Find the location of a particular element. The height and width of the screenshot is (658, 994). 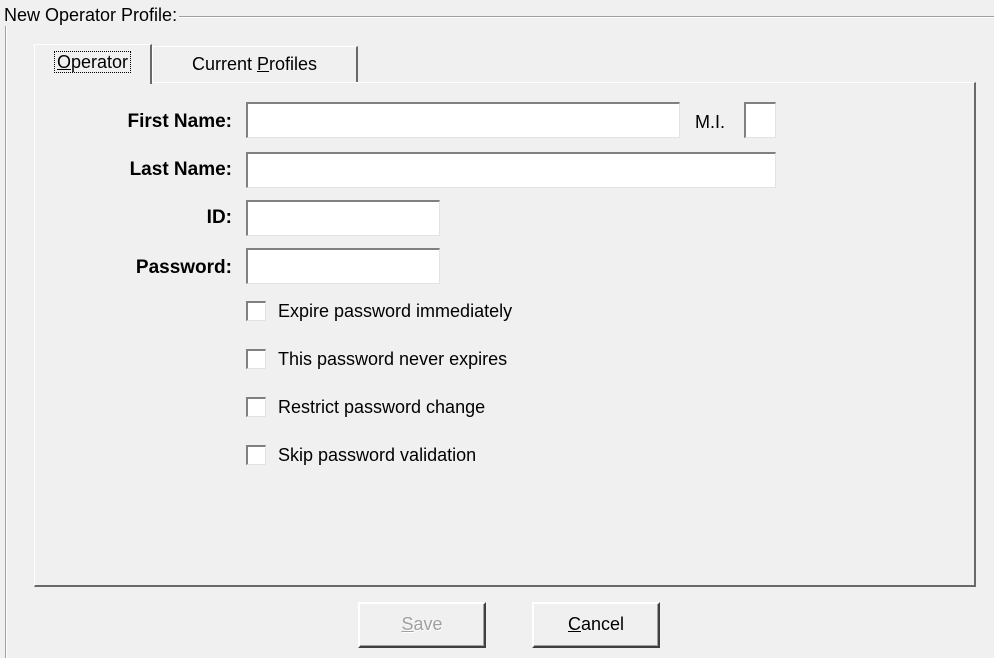

first-name-label: First Name: is located at coordinates (179, 121).